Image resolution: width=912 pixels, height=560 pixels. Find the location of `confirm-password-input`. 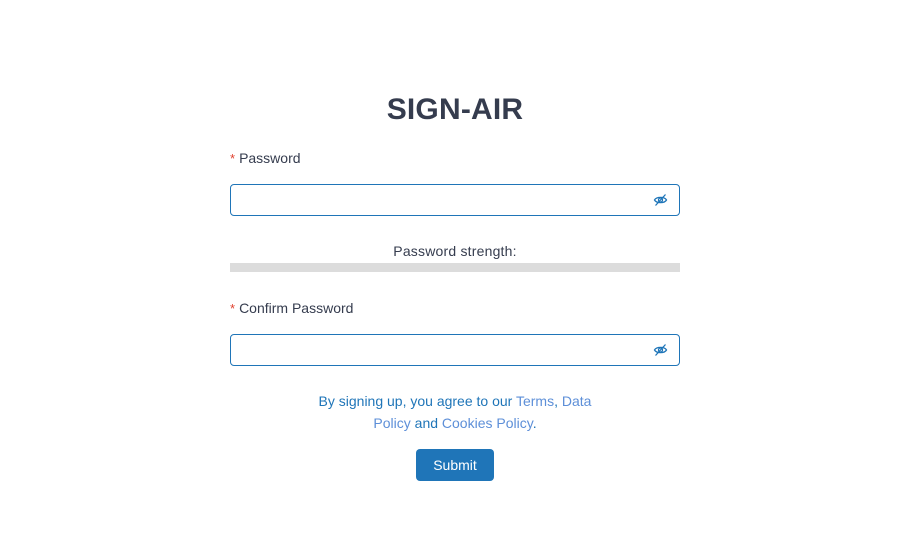

confirm-password-input is located at coordinates (441, 350).